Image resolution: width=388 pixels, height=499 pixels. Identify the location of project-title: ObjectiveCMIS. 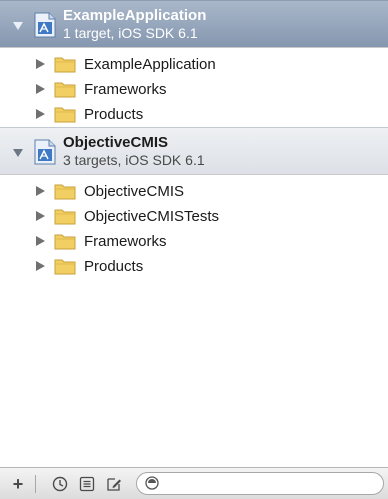
(116, 143).